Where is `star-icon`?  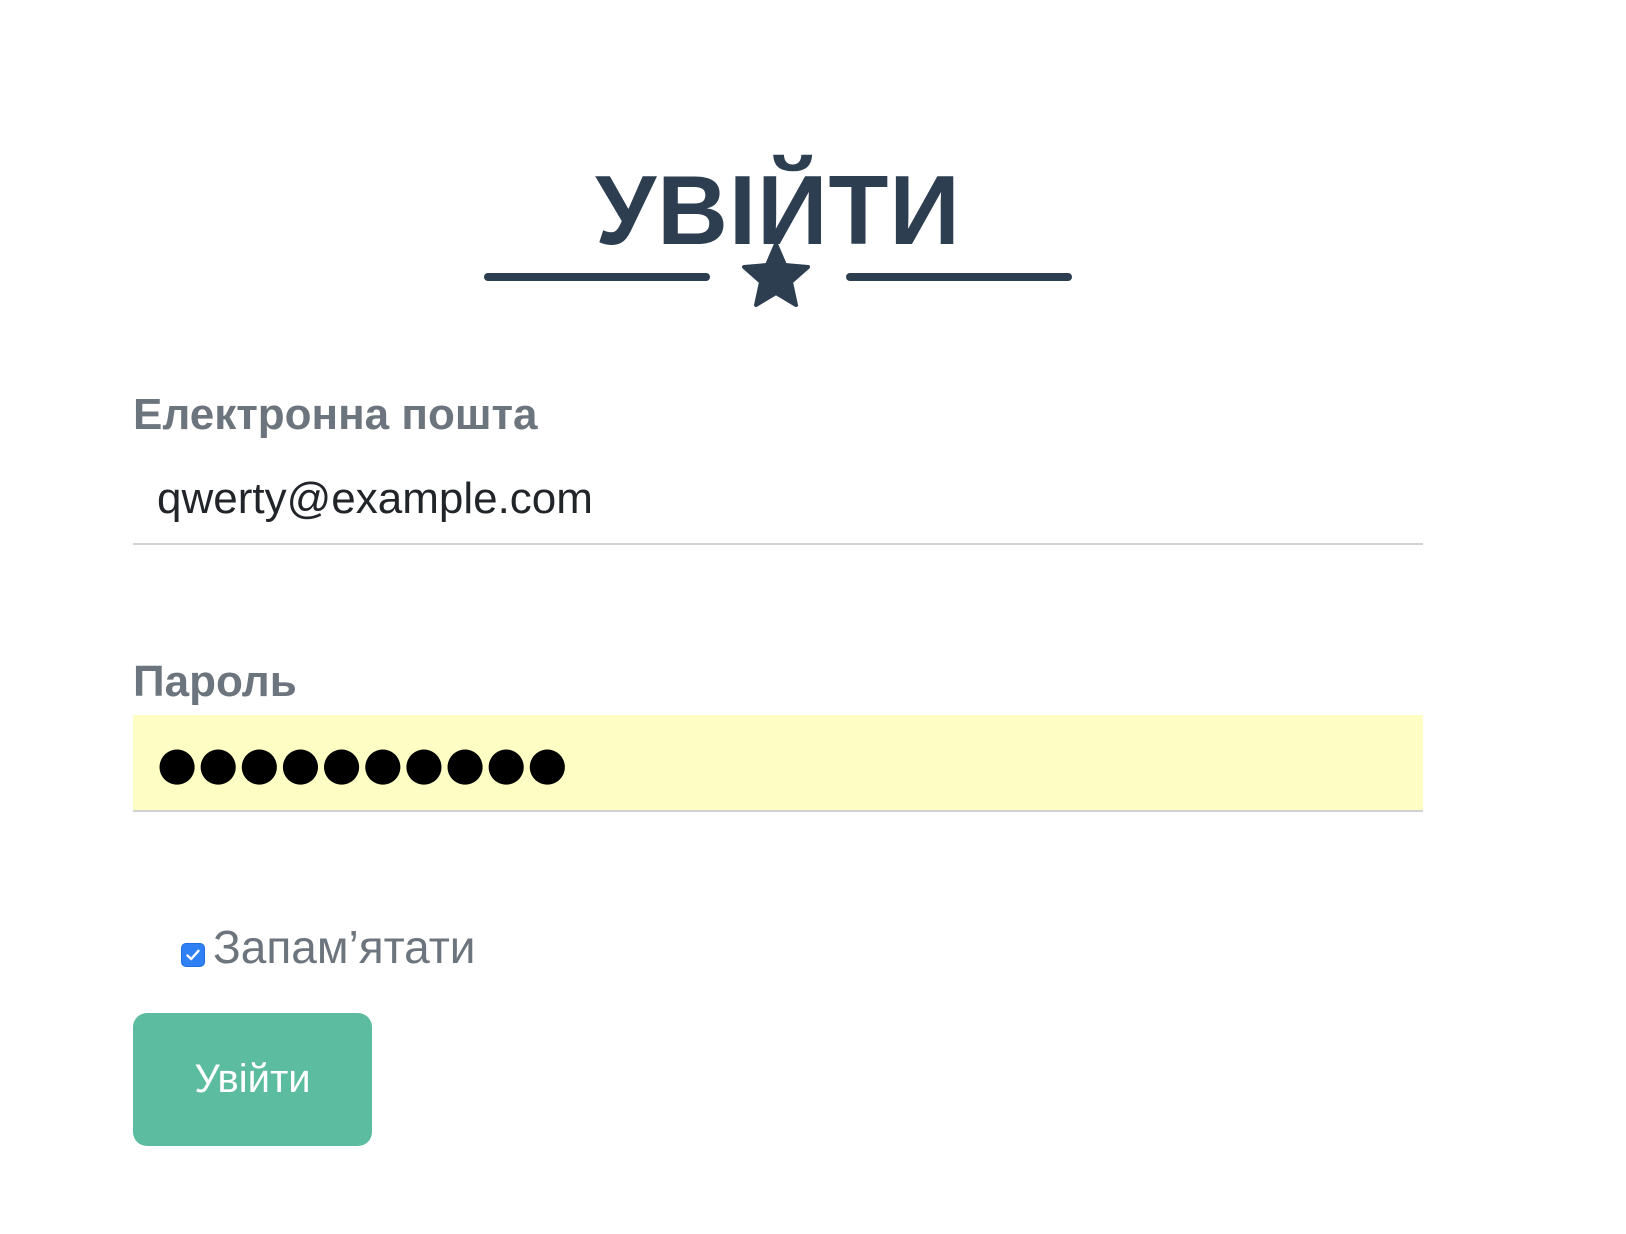 star-icon is located at coordinates (776, 274).